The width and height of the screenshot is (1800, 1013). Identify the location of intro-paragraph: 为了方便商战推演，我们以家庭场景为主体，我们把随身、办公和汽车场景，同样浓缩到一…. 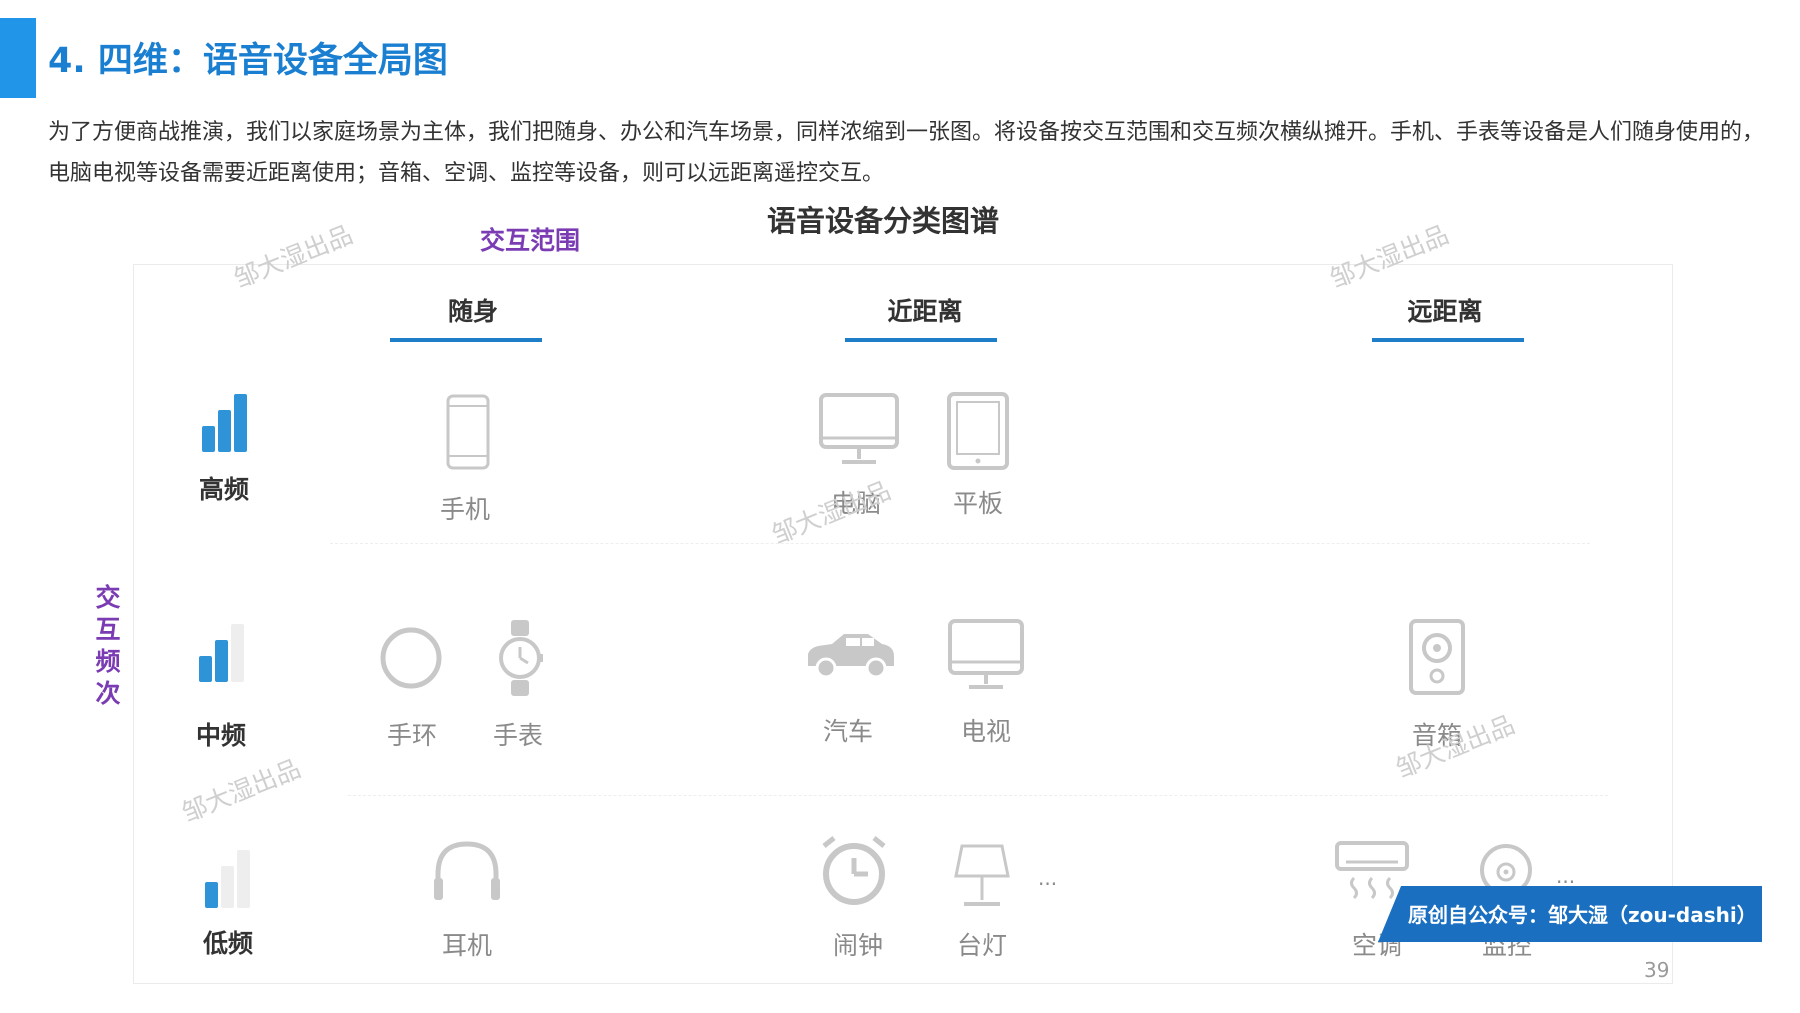
(906, 153).